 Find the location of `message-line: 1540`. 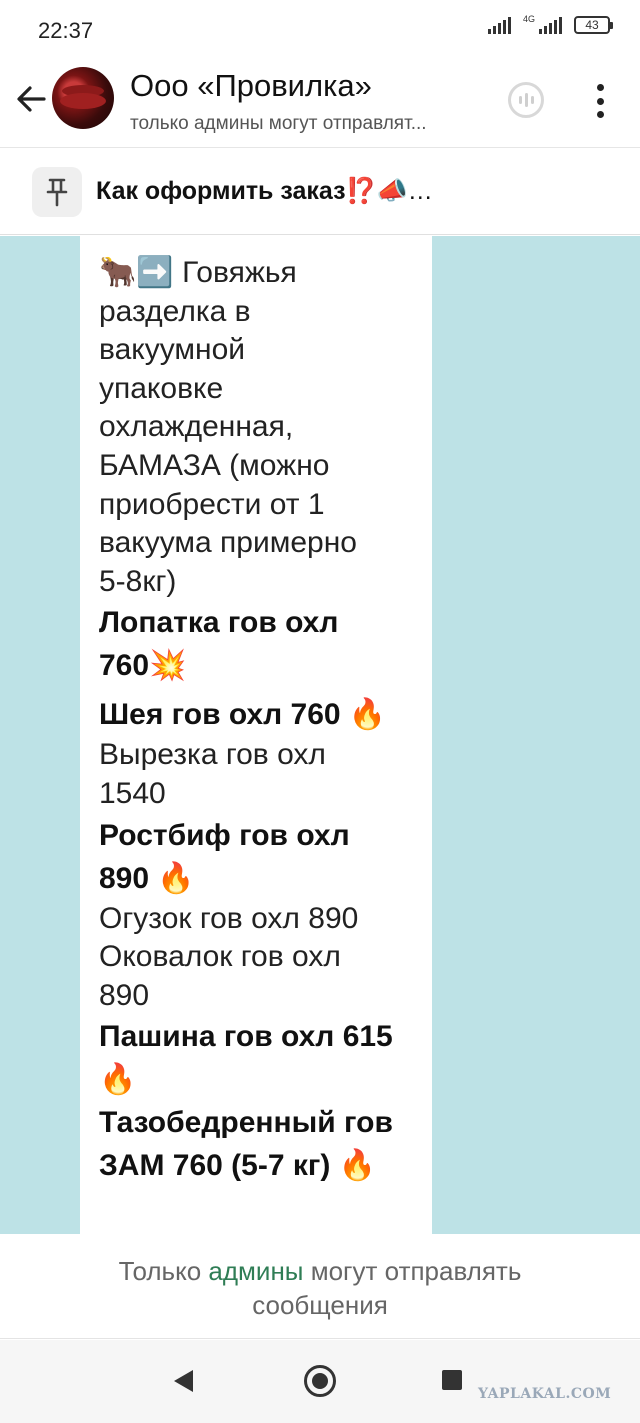

message-line: 1540 is located at coordinates (132, 793).